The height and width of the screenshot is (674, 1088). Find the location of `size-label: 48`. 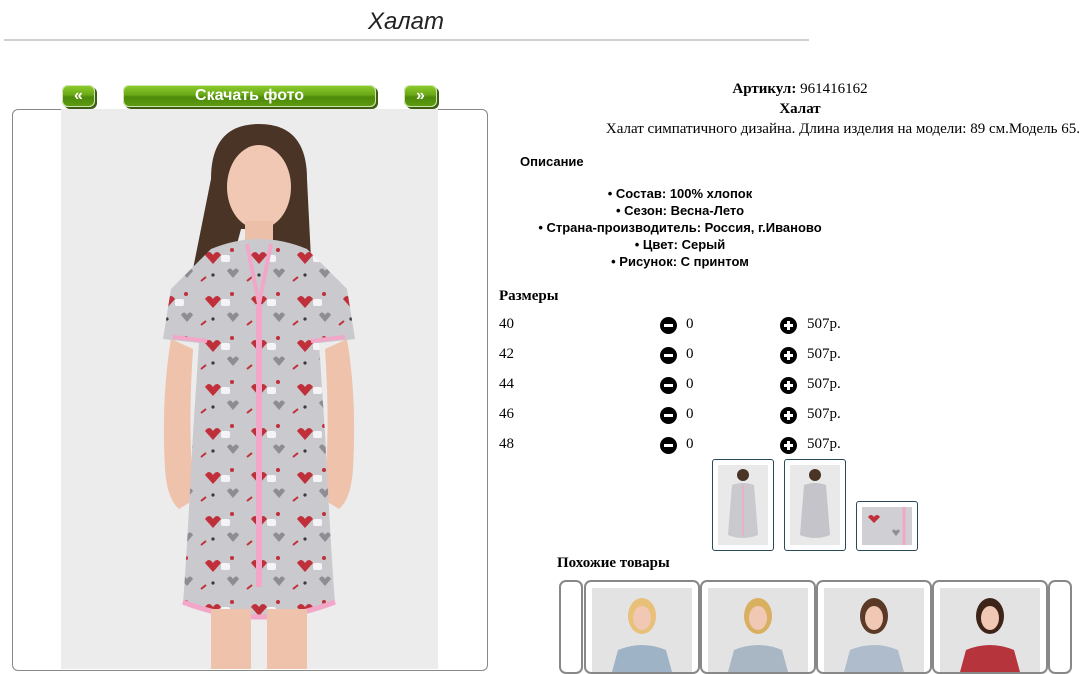

size-label: 48 is located at coordinates (506, 444).